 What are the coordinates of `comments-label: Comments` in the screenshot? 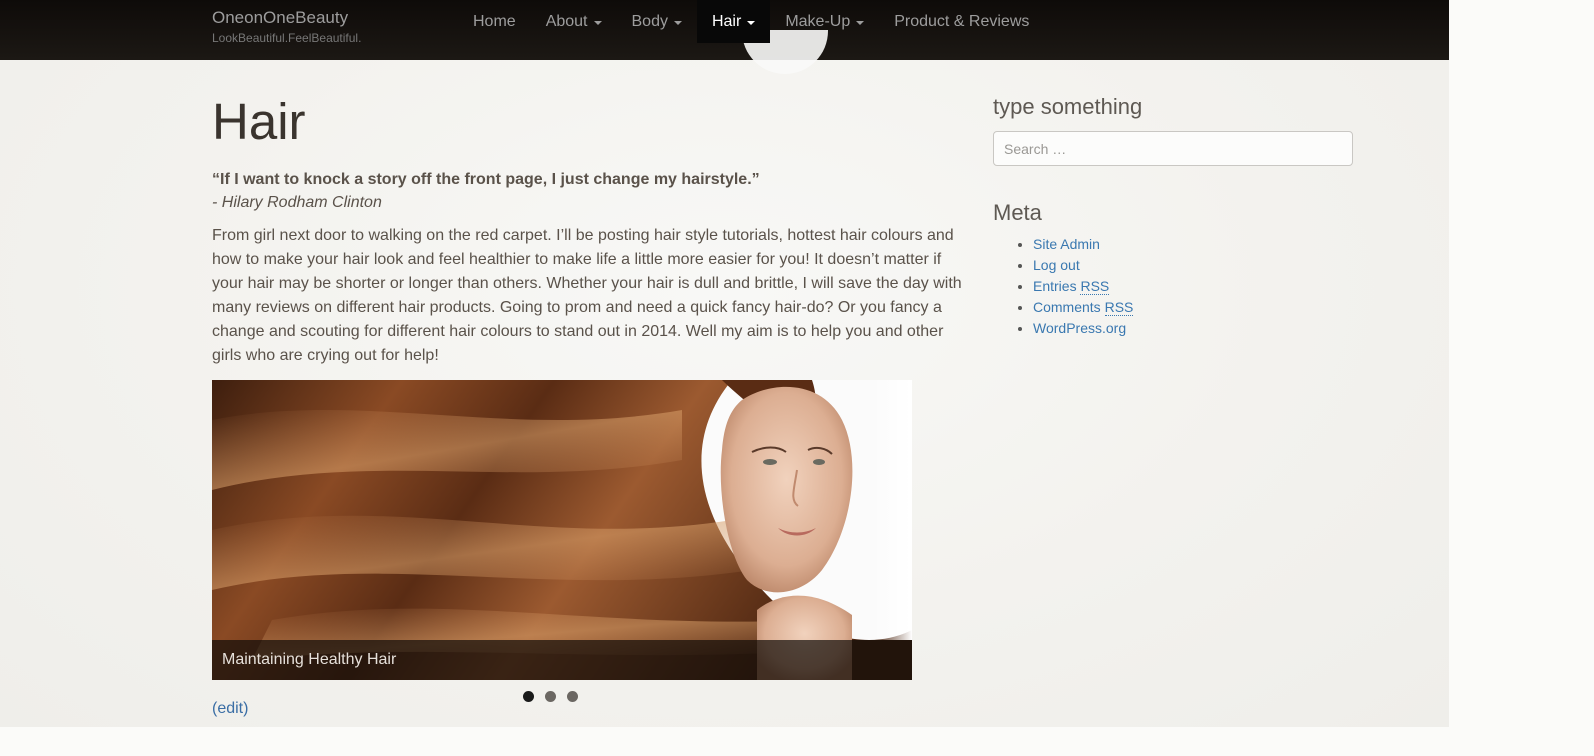 It's located at (1067, 307).